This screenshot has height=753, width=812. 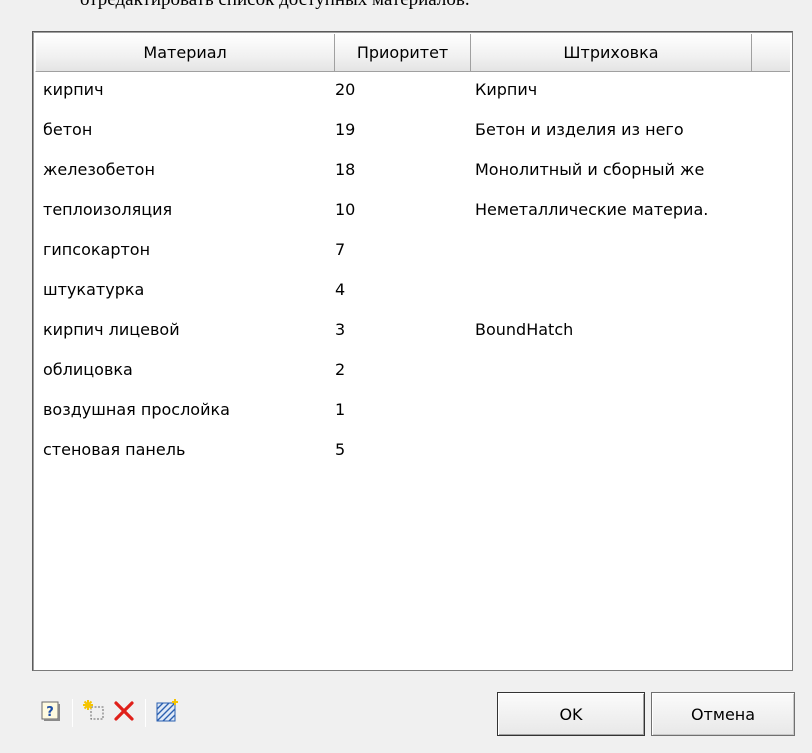 I want to click on new-item-icon, so click(x=94, y=713).